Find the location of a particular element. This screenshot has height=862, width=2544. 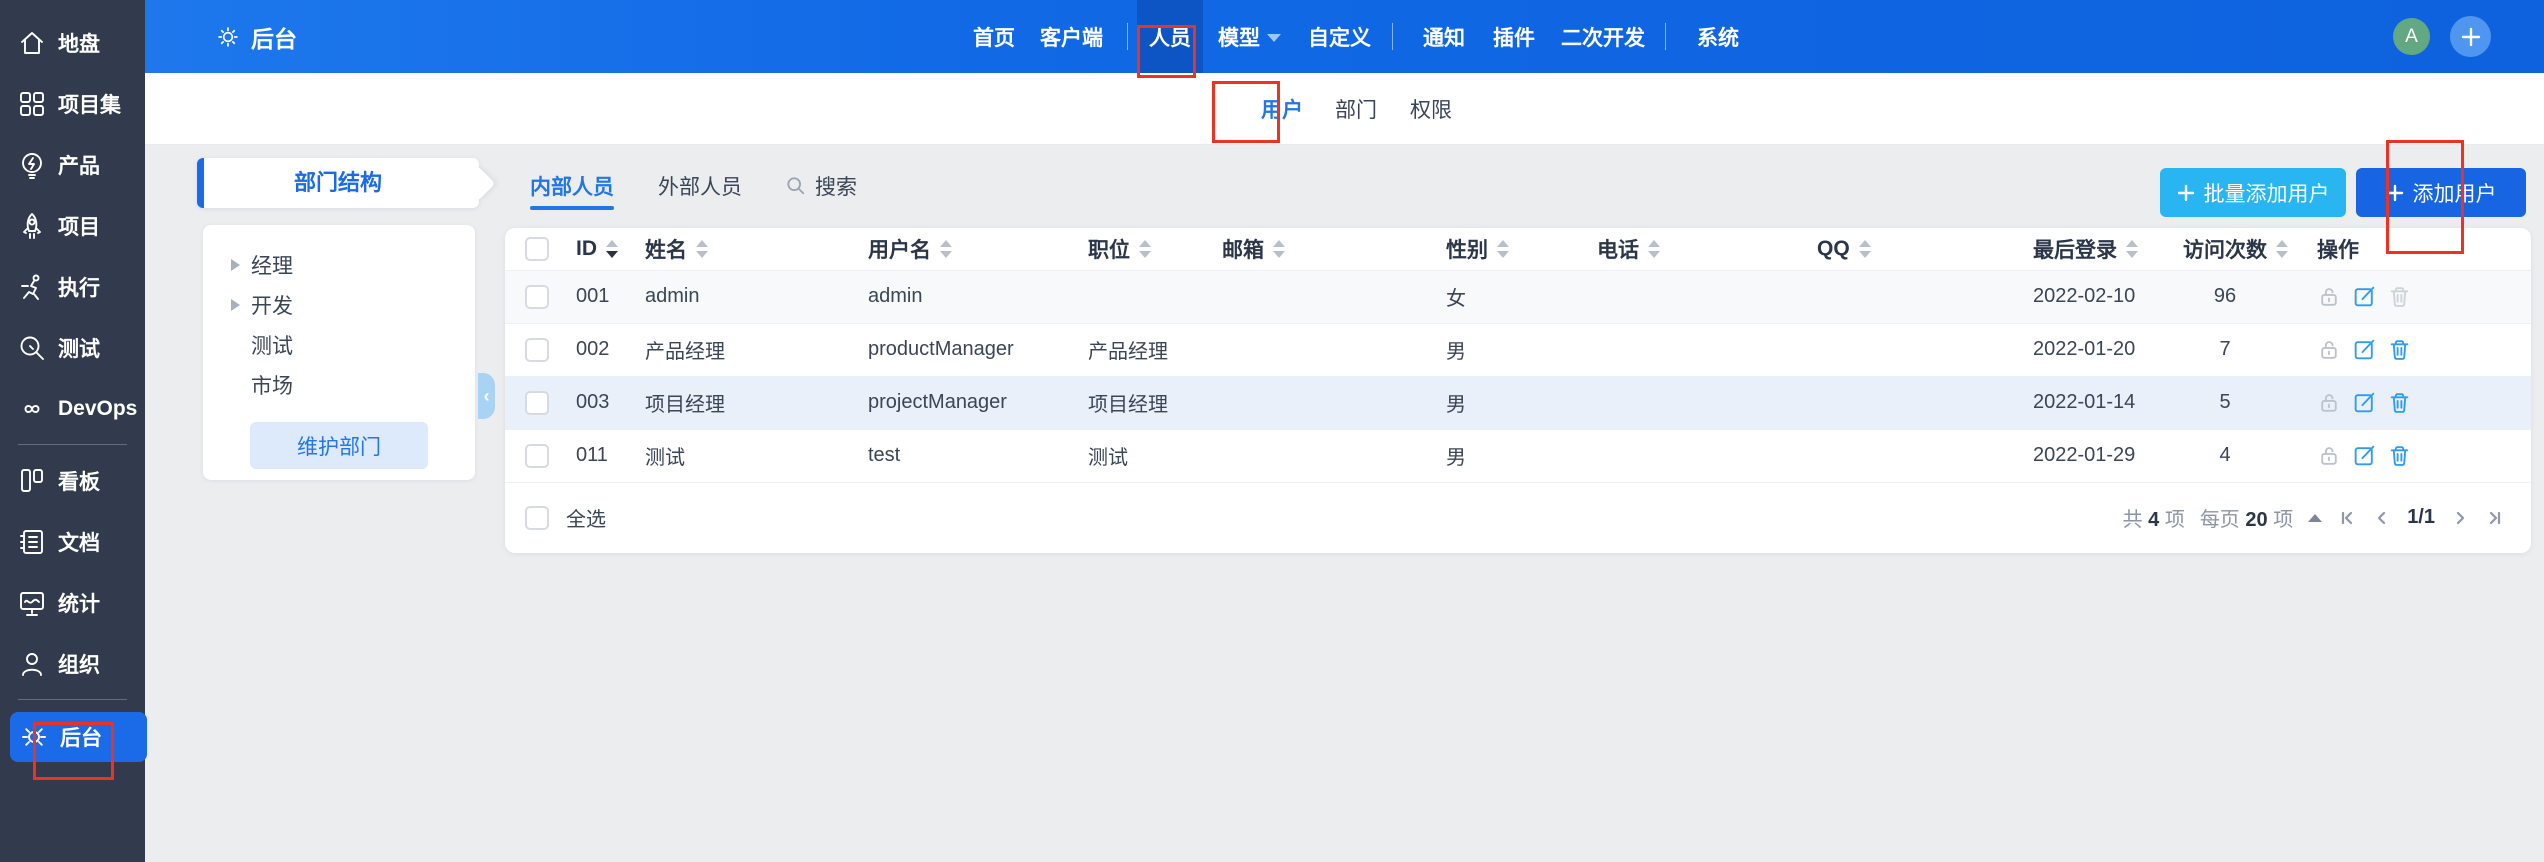

sidebar-item-admin: 后台 is located at coordinates (78, 737).